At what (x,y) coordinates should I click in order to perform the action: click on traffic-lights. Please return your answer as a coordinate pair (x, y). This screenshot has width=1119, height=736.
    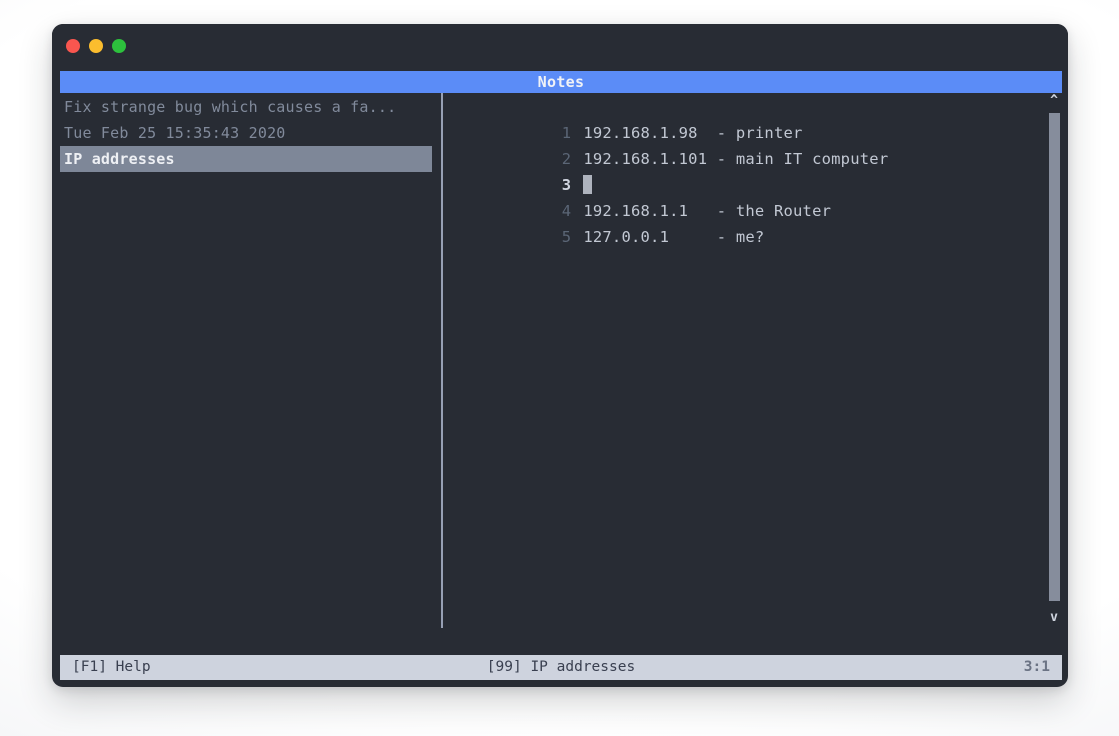
    Looking at the image, I should click on (96, 46).